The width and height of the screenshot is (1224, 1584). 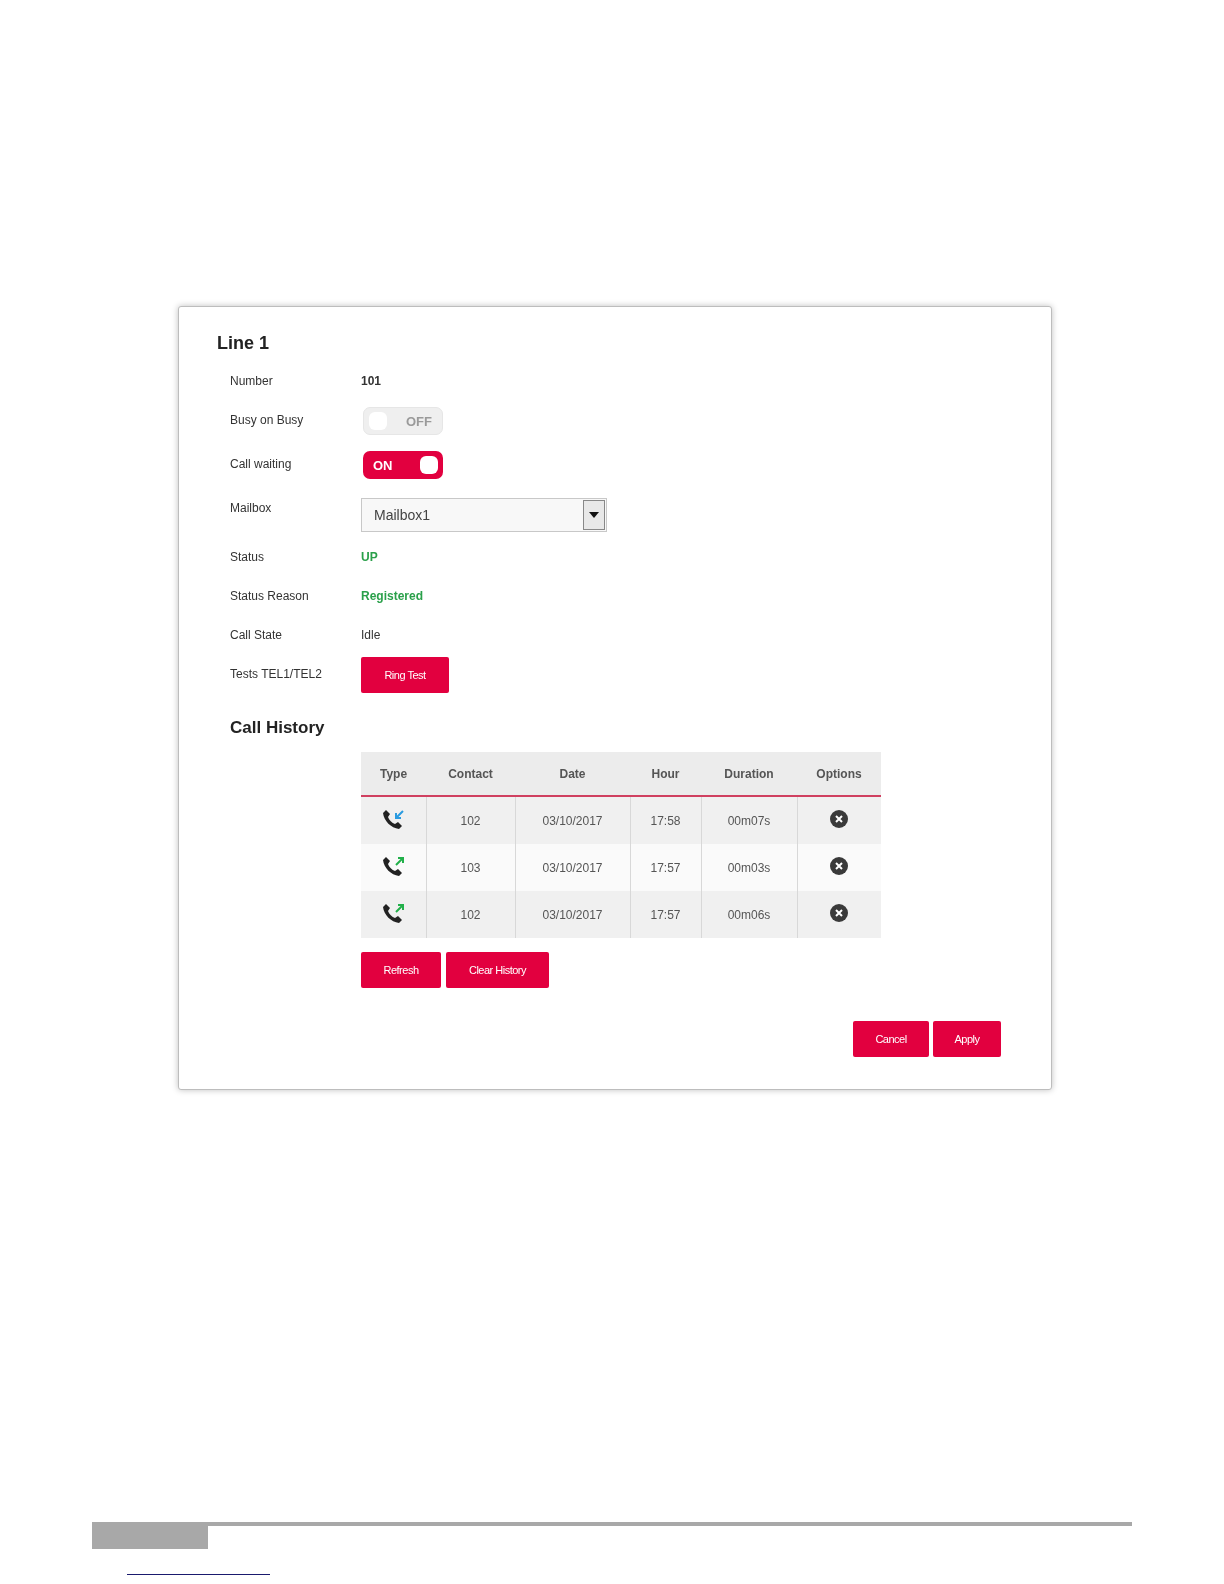 I want to click on refresh-button: Refresh, so click(x=401, y=970).